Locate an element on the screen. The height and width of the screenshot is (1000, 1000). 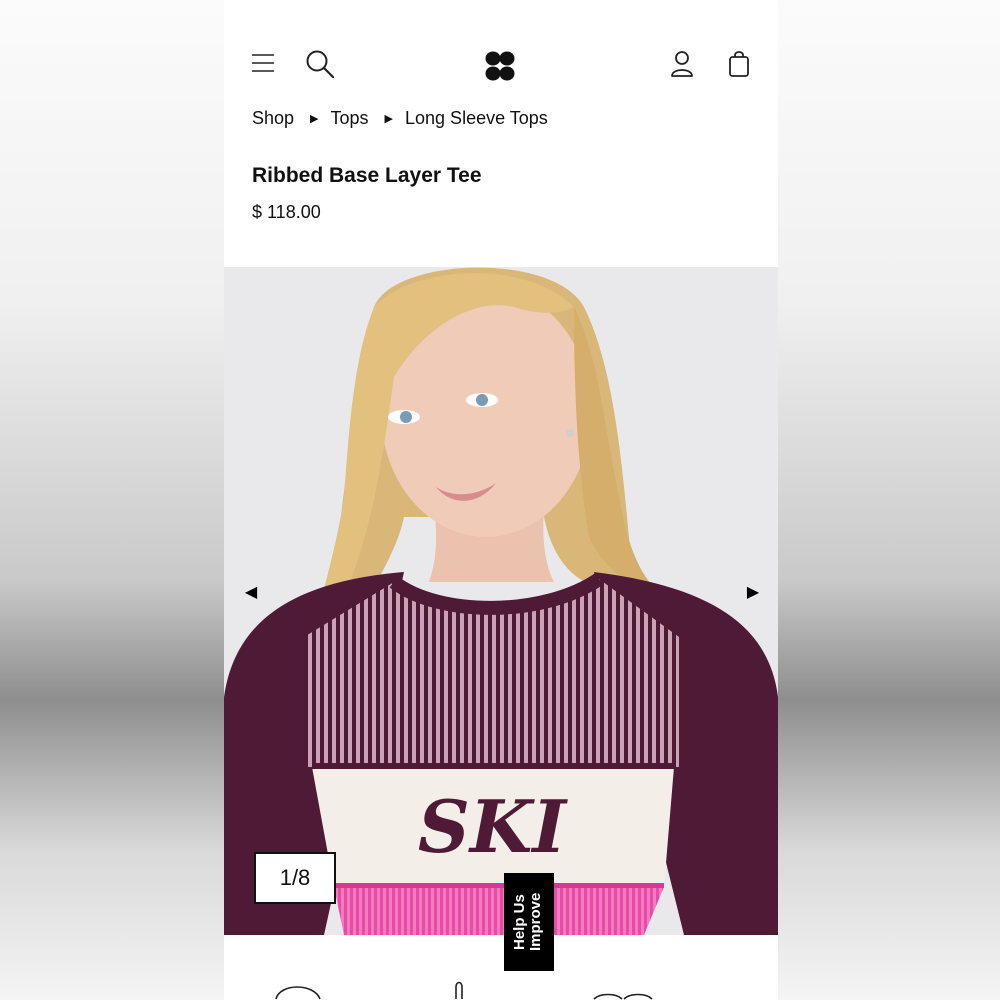
help-us-improve-tab: Help Us Improve is located at coordinates (529, 922).